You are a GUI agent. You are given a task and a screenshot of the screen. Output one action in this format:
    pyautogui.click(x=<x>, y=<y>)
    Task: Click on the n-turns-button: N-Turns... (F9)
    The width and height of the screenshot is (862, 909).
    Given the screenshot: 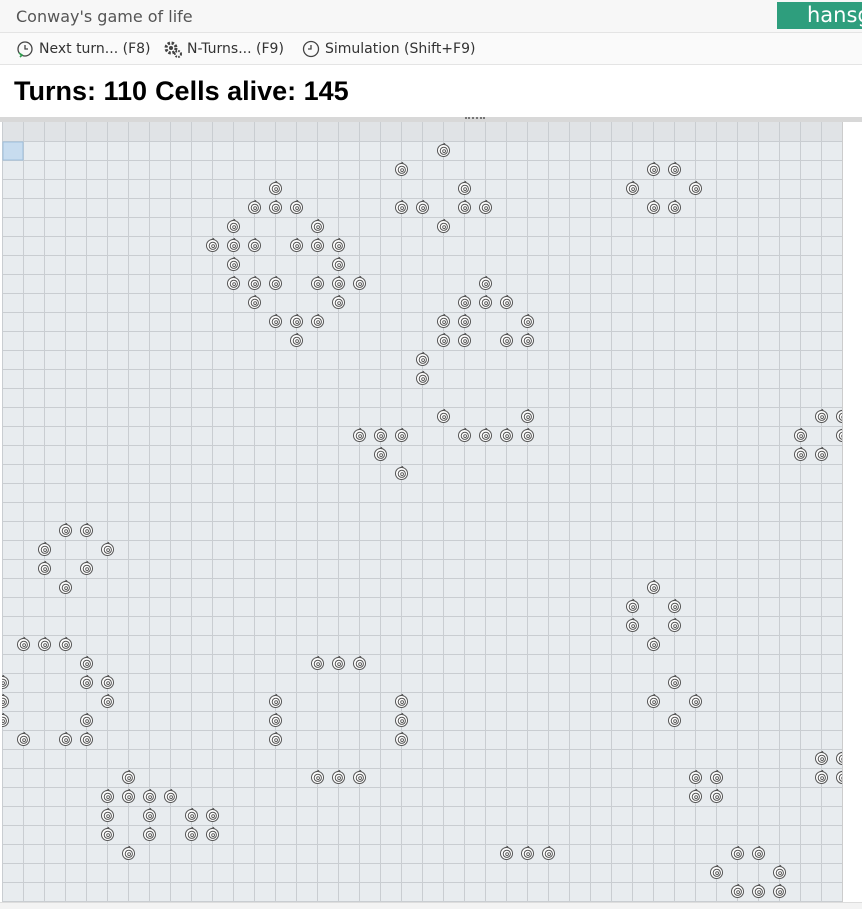 What is the action you would take?
    pyautogui.click(x=224, y=49)
    